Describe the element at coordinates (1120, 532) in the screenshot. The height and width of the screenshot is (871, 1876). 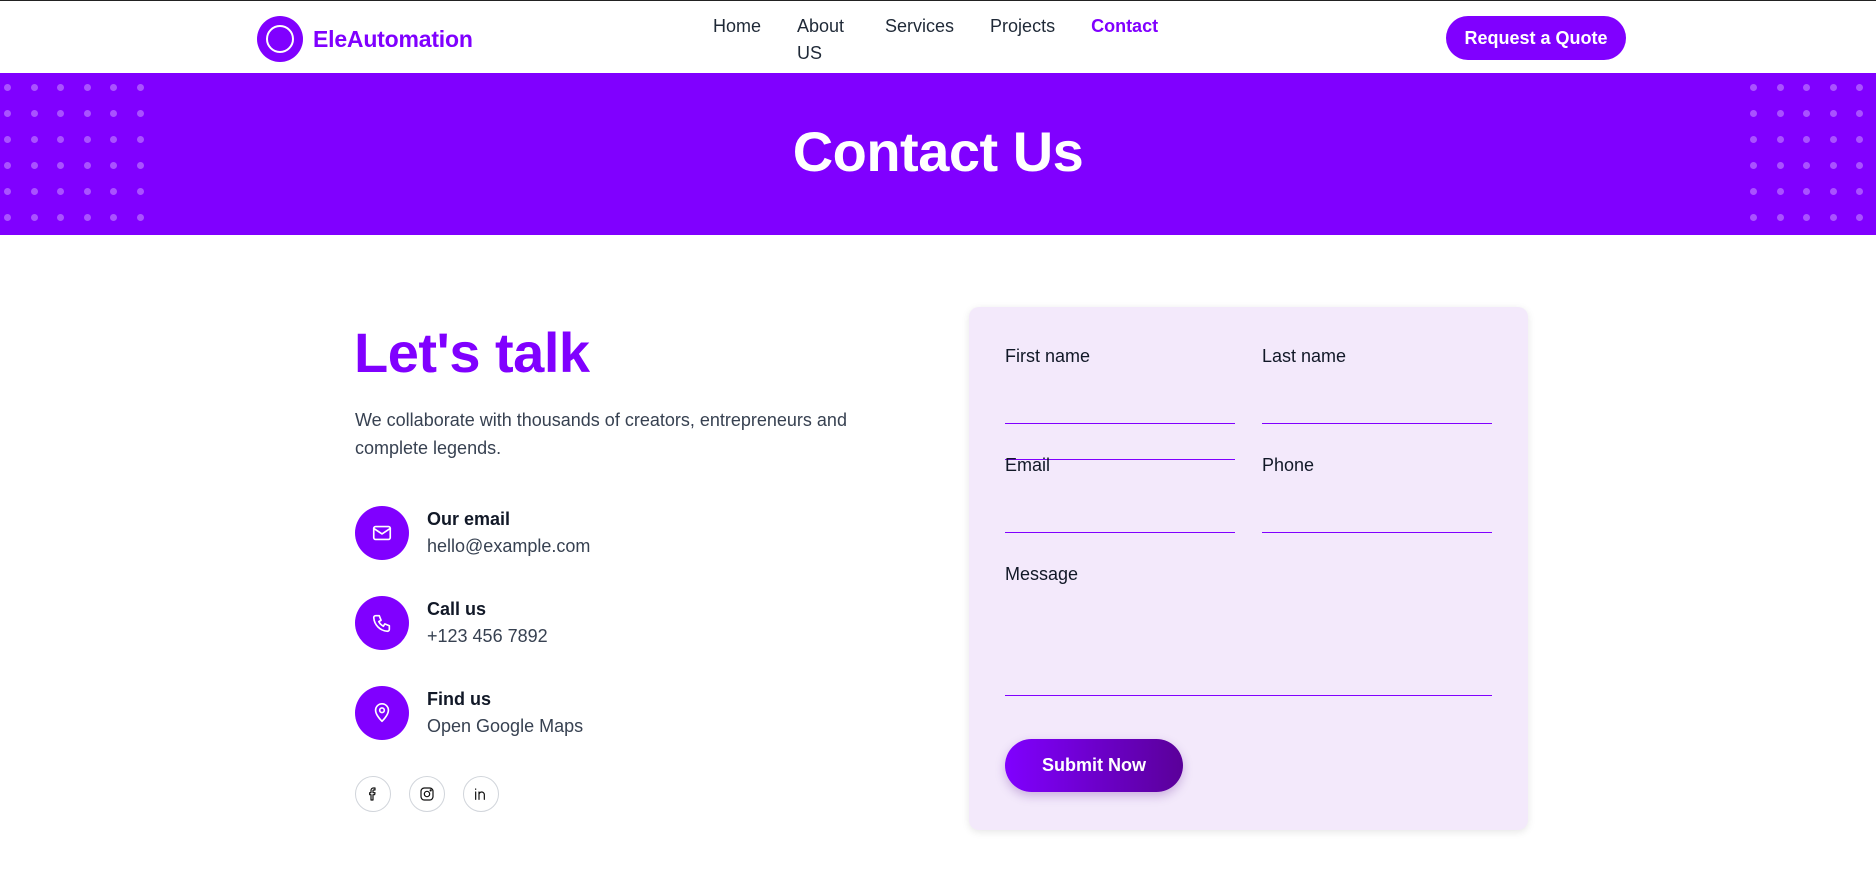
I see `email-underline` at that location.